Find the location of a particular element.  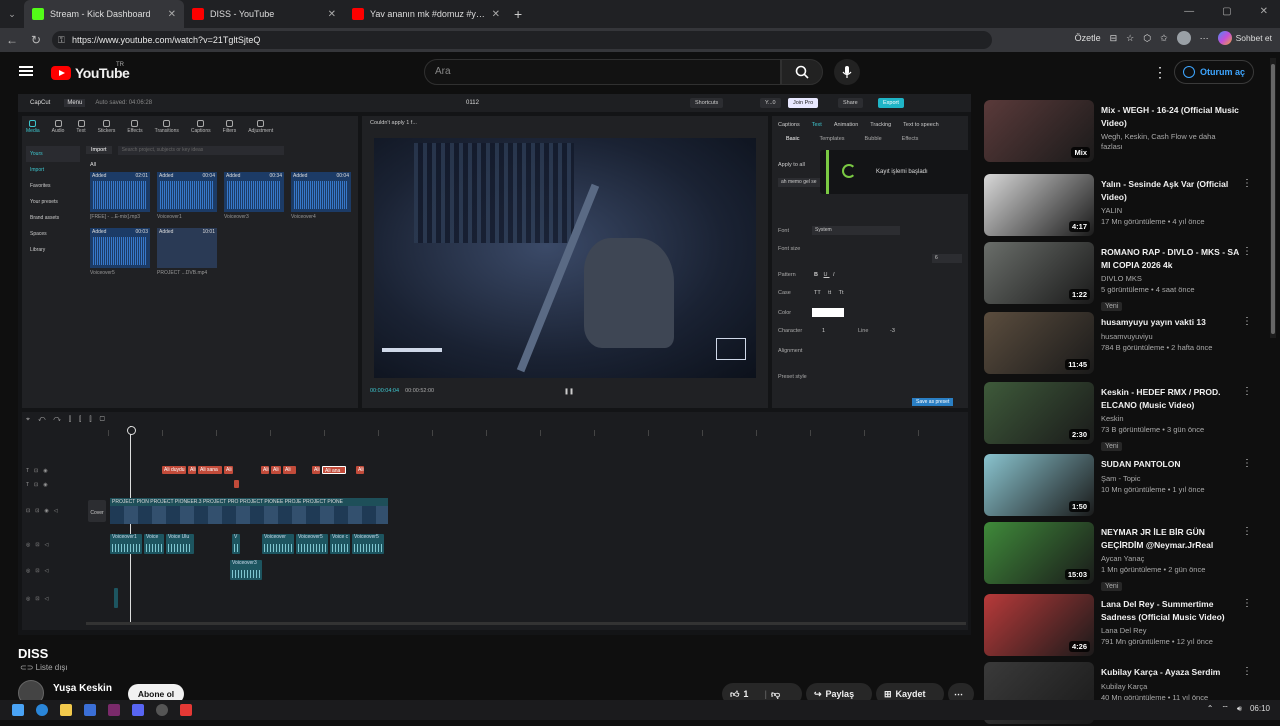

character-label: Character is located at coordinates (790, 331).